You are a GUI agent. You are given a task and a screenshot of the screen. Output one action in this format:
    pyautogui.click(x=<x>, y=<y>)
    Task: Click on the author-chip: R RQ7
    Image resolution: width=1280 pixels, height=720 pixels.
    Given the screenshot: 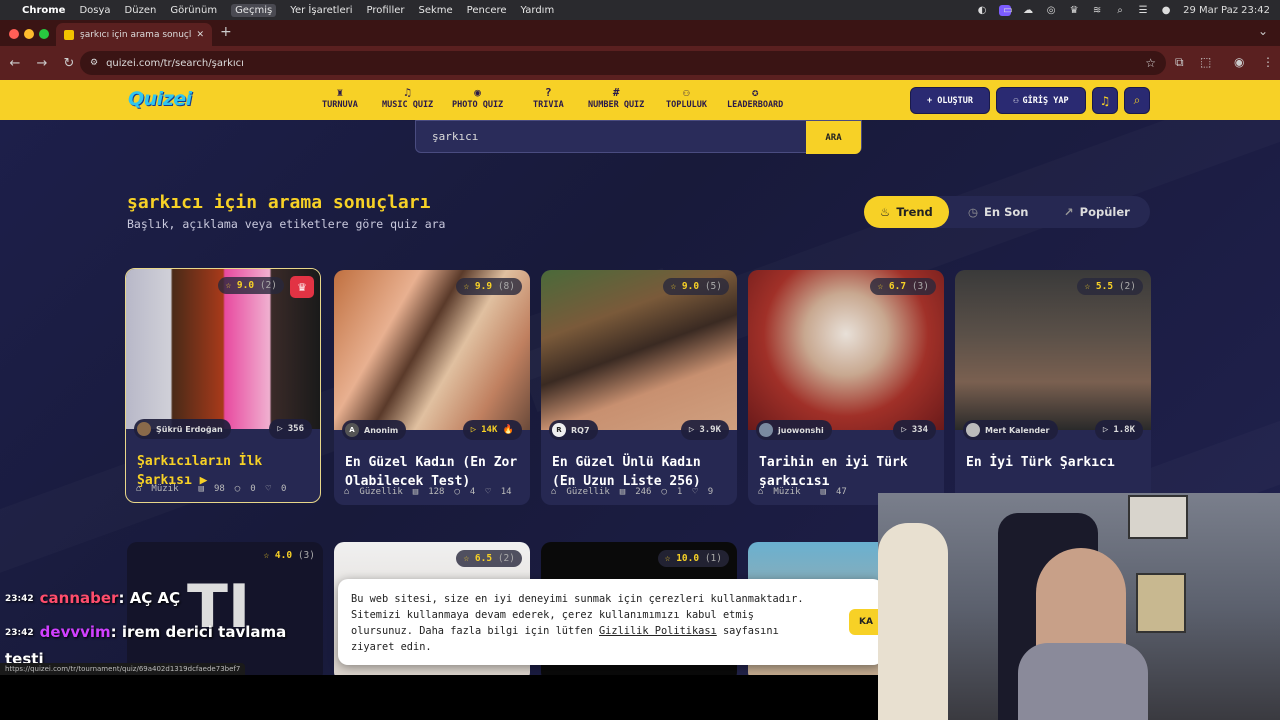 What is the action you would take?
    pyautogui.click(x=573, y=430)
    